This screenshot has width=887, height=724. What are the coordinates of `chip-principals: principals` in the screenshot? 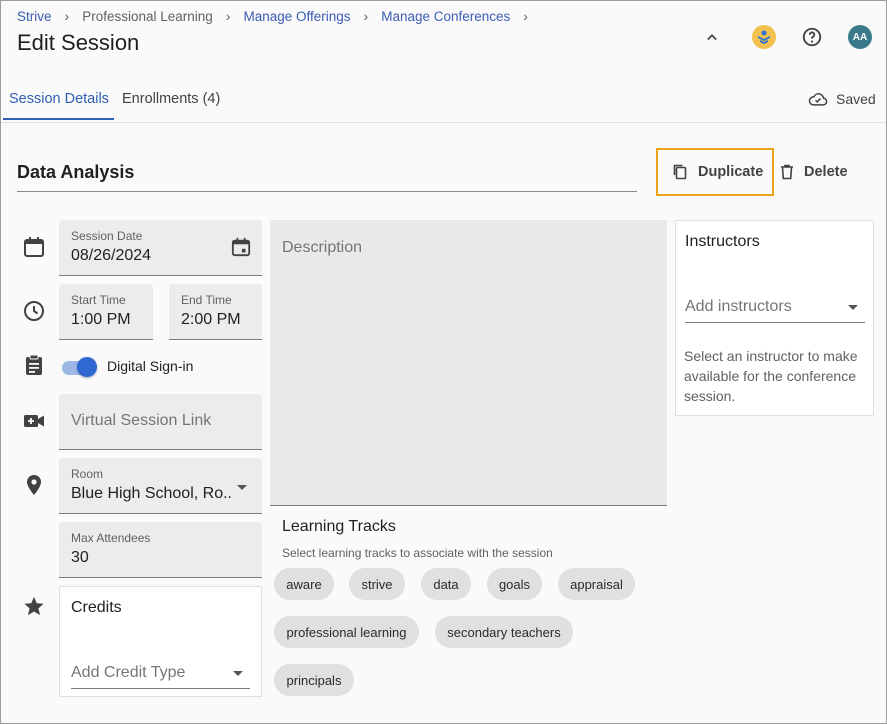 It's located at (314, 680).